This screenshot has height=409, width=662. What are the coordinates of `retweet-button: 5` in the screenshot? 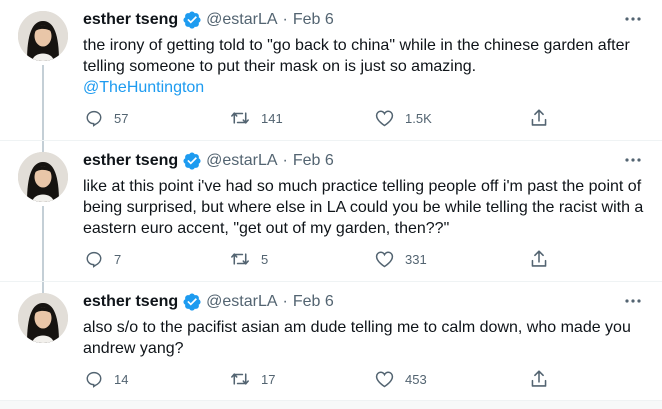 It's located at (249, 259).